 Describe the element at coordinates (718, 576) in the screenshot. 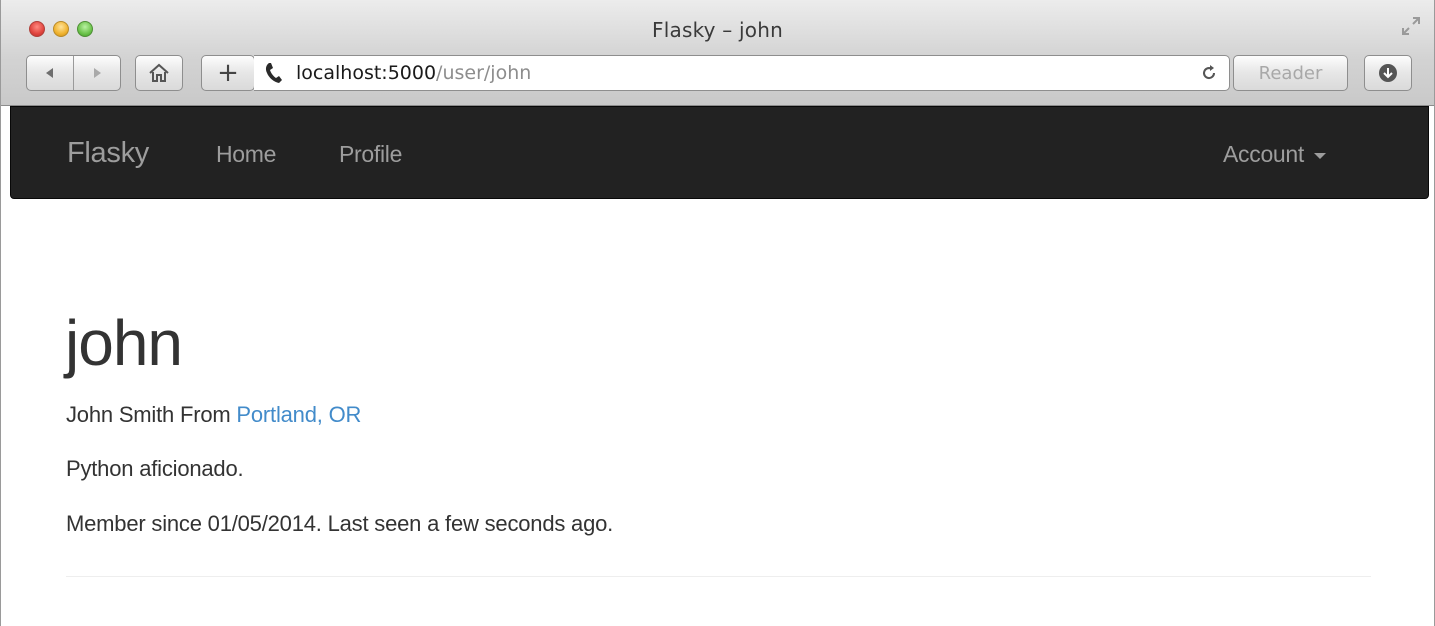

I see `divider-line` at that location.